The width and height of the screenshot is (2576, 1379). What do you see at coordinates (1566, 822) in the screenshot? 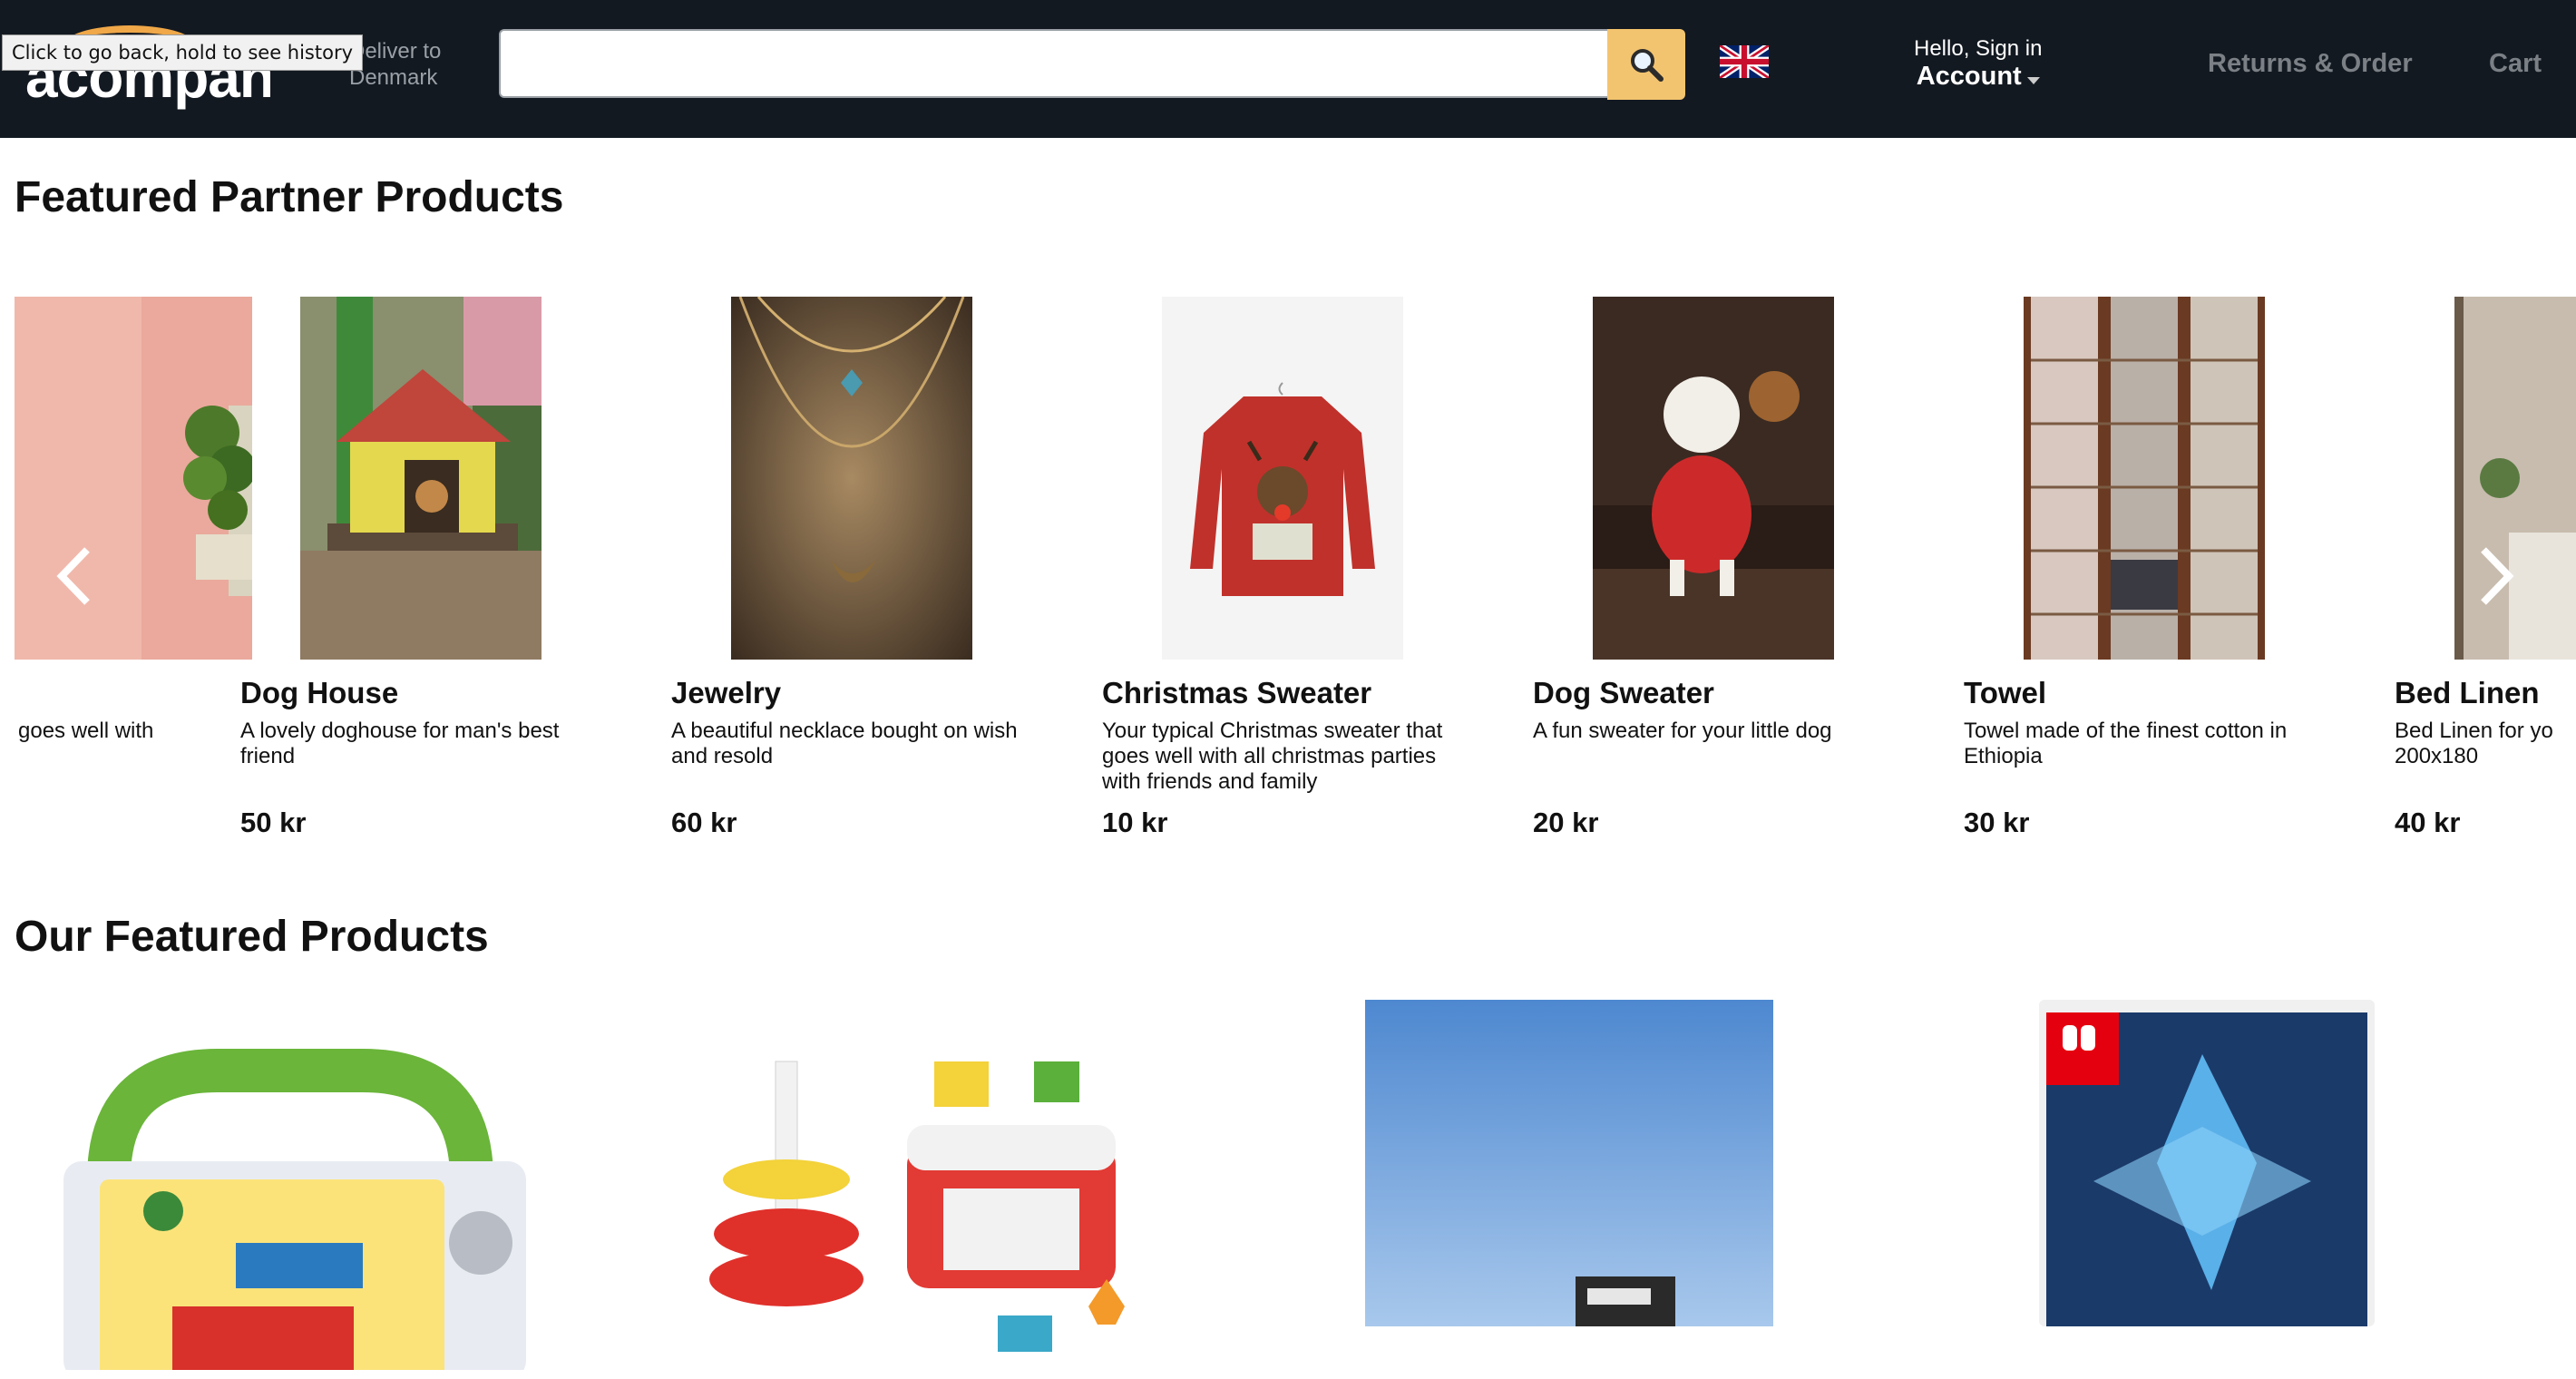
I see `product-price: 20 kr` at bounding box center [1566, 822].